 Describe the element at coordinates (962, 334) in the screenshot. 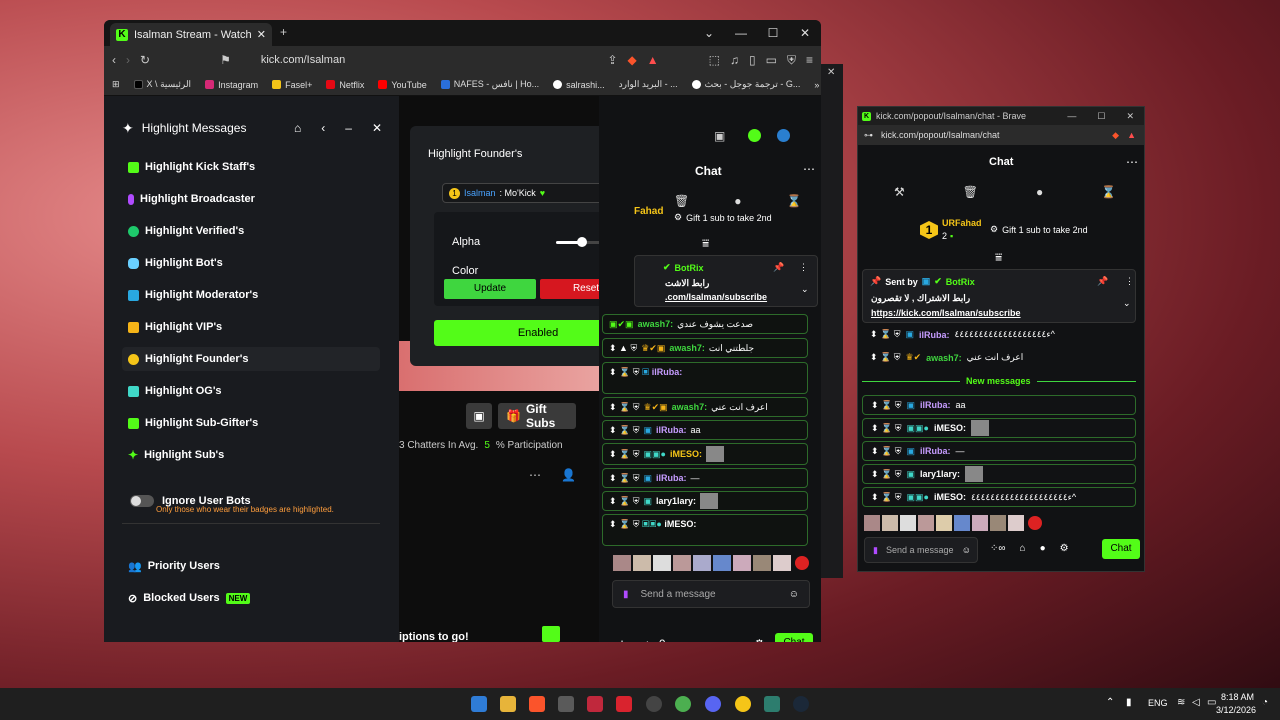

I see `chat-message: ⬍ ⌛ ⛨ ▣ ilRuba: ء٤٤٤٤٤٤٤٤٤٤٤٤٤٤٤٤٤٤٤^` at that location.